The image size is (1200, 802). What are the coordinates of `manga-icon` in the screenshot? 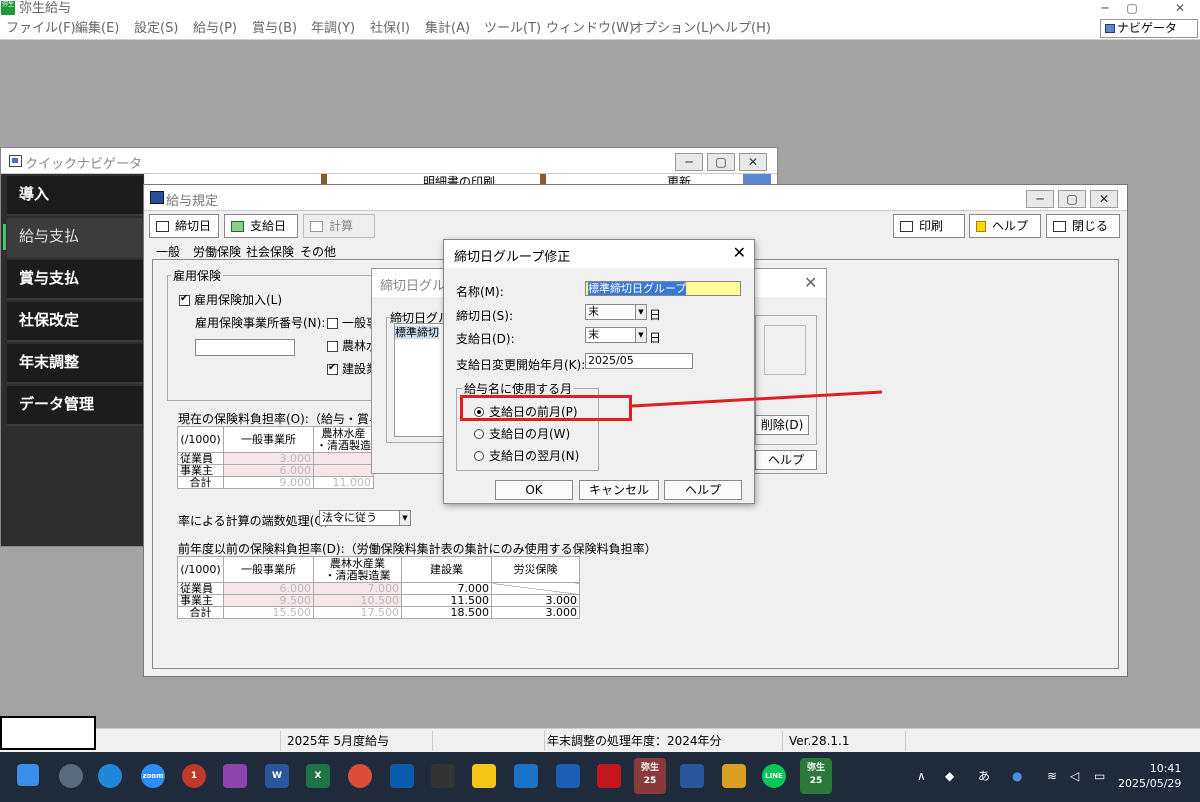 It's located at (235, 776).